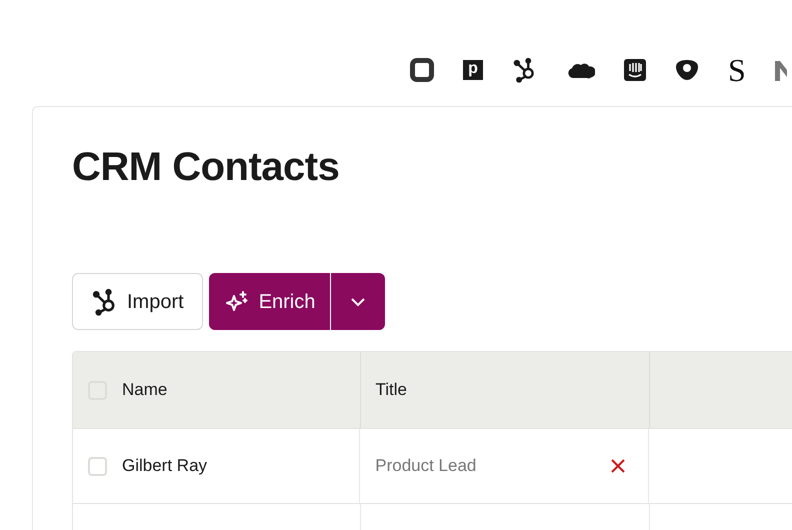  I want to click on checkbox, so click(97, 466).